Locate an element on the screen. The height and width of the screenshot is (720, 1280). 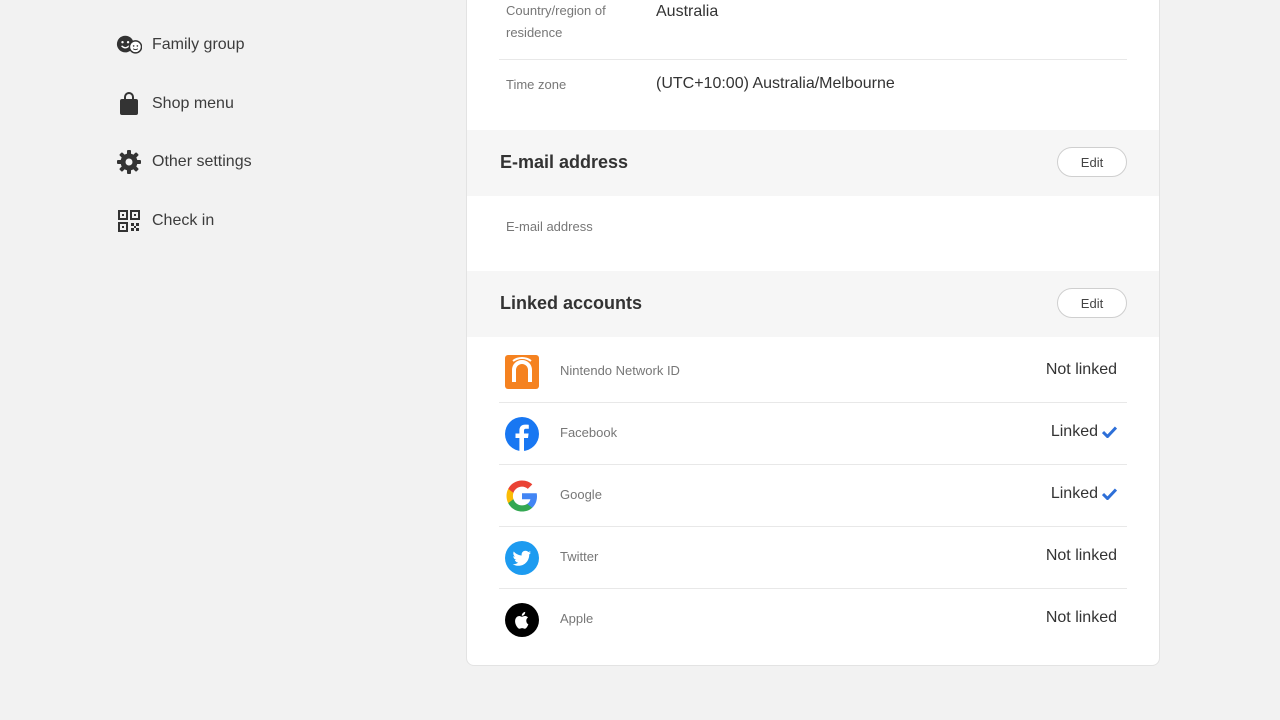
sidebar-item-label: Other settings is located at coordinates (202, 161).